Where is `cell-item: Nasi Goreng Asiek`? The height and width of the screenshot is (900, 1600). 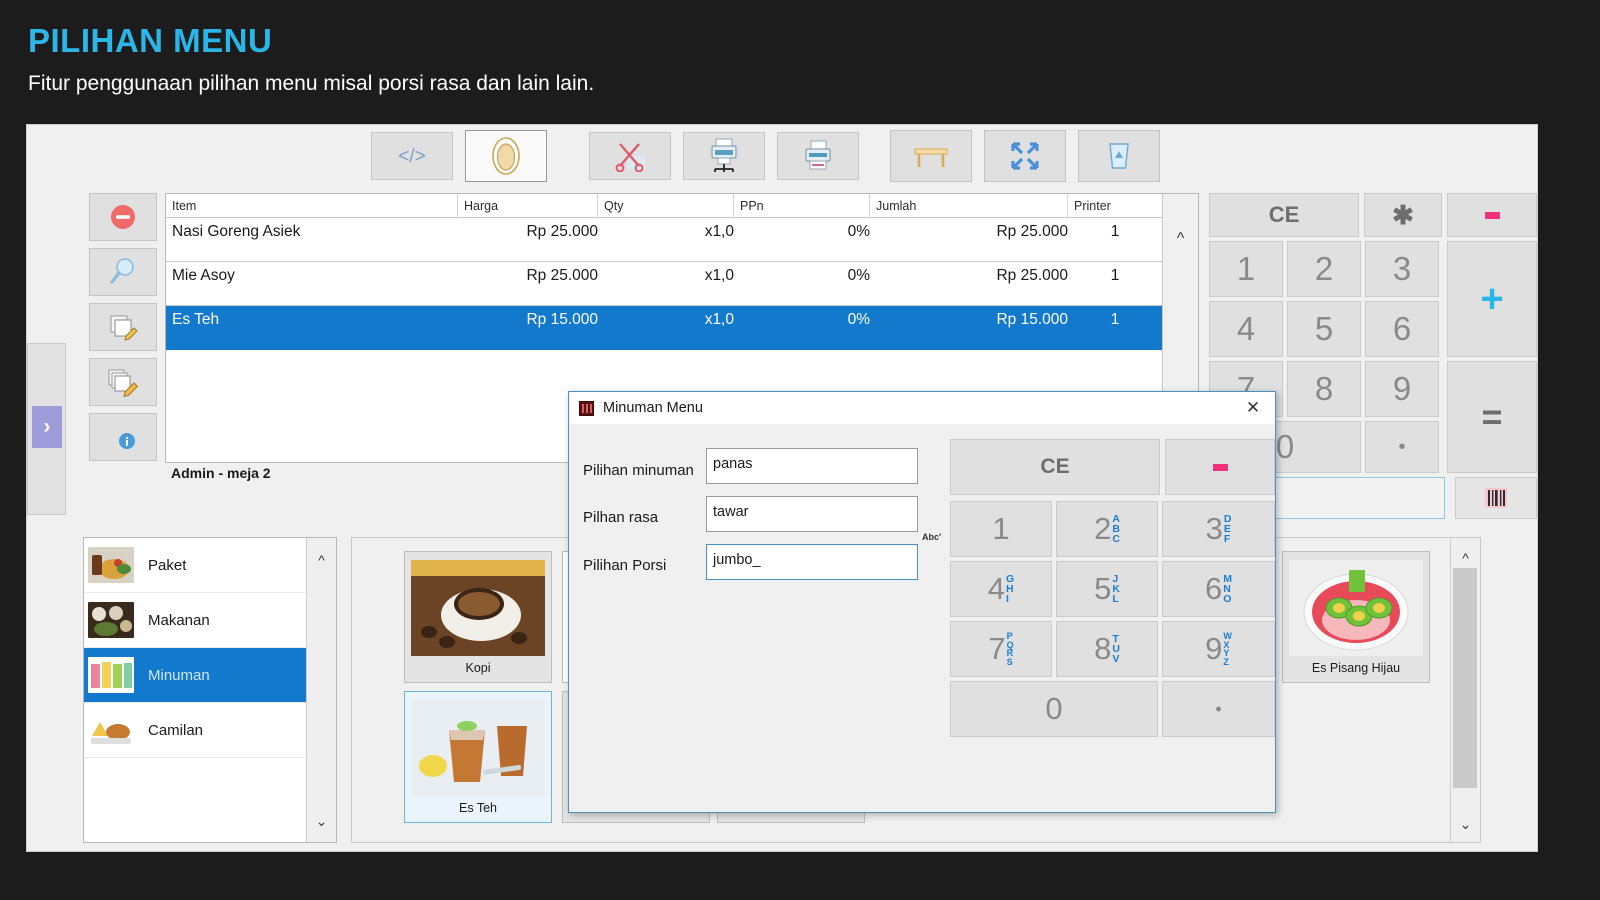
cell-item: Nasi Goreng Asiek is located at coordinates (236, 231).